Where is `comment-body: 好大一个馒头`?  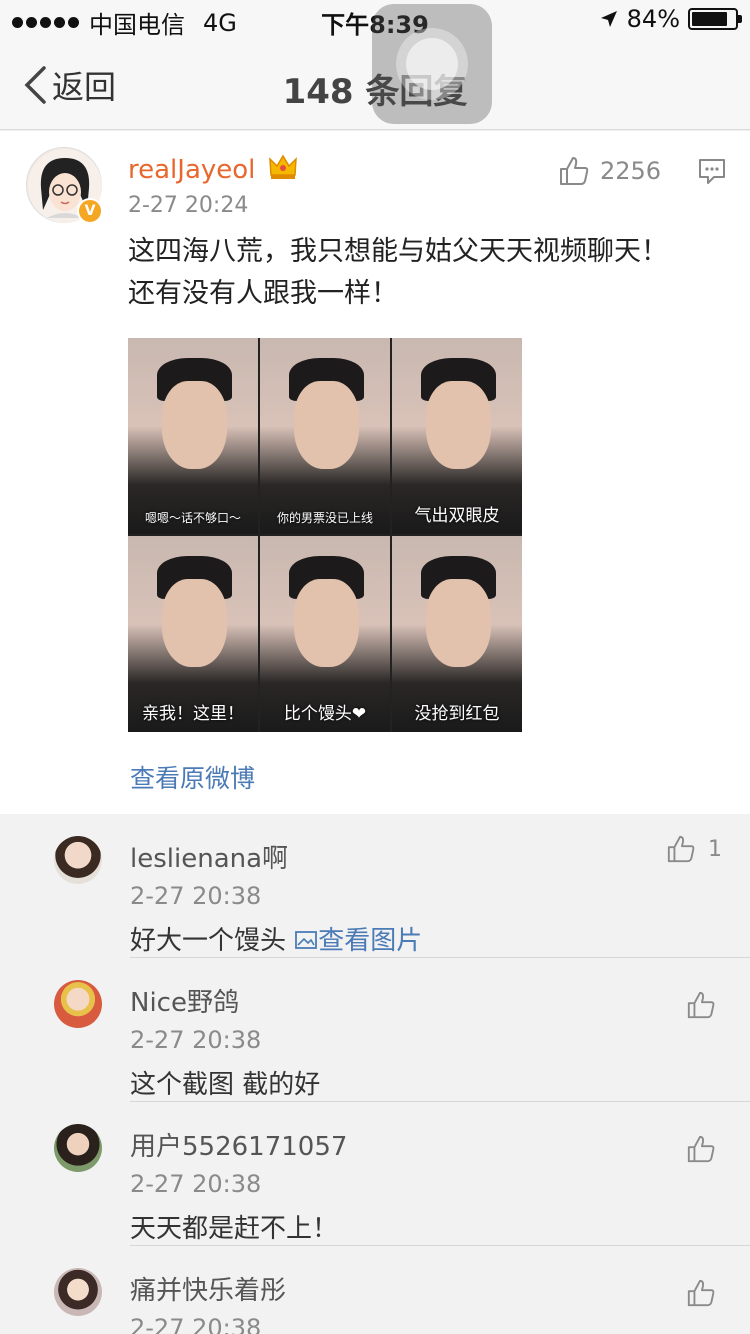
comment-body: 好大一个馒头 is located at coordinates (208, 941).